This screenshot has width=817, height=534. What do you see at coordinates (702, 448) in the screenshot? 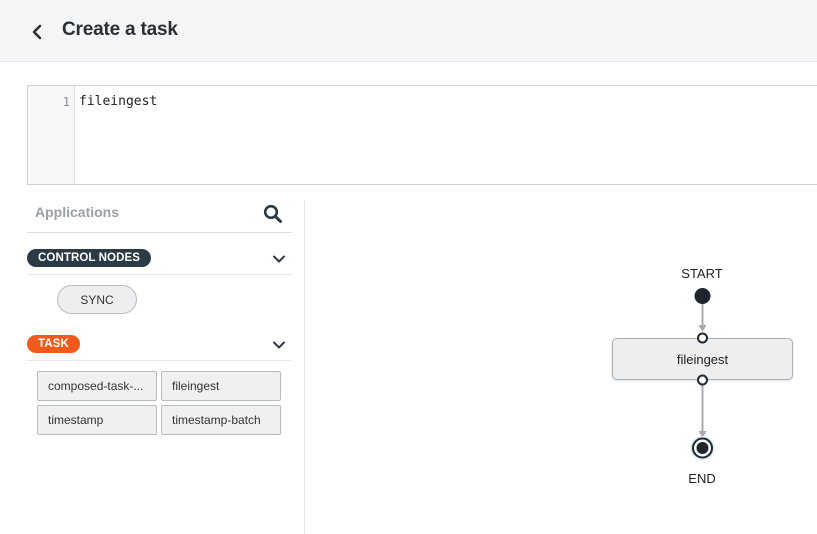
I see `end-node-core` at bounding box center [702, 448].